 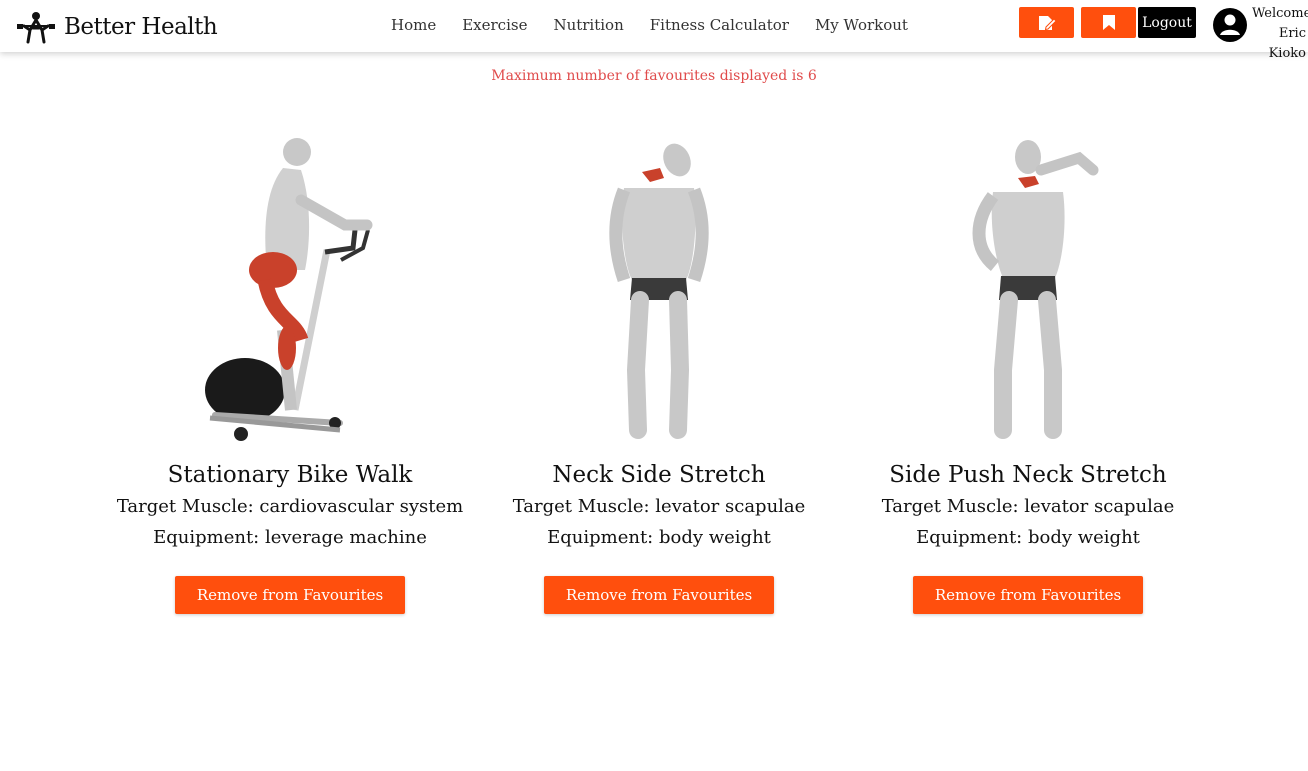 I want to click on exercise-title: Stationary Bike Walk, so click(x=290, y=475).